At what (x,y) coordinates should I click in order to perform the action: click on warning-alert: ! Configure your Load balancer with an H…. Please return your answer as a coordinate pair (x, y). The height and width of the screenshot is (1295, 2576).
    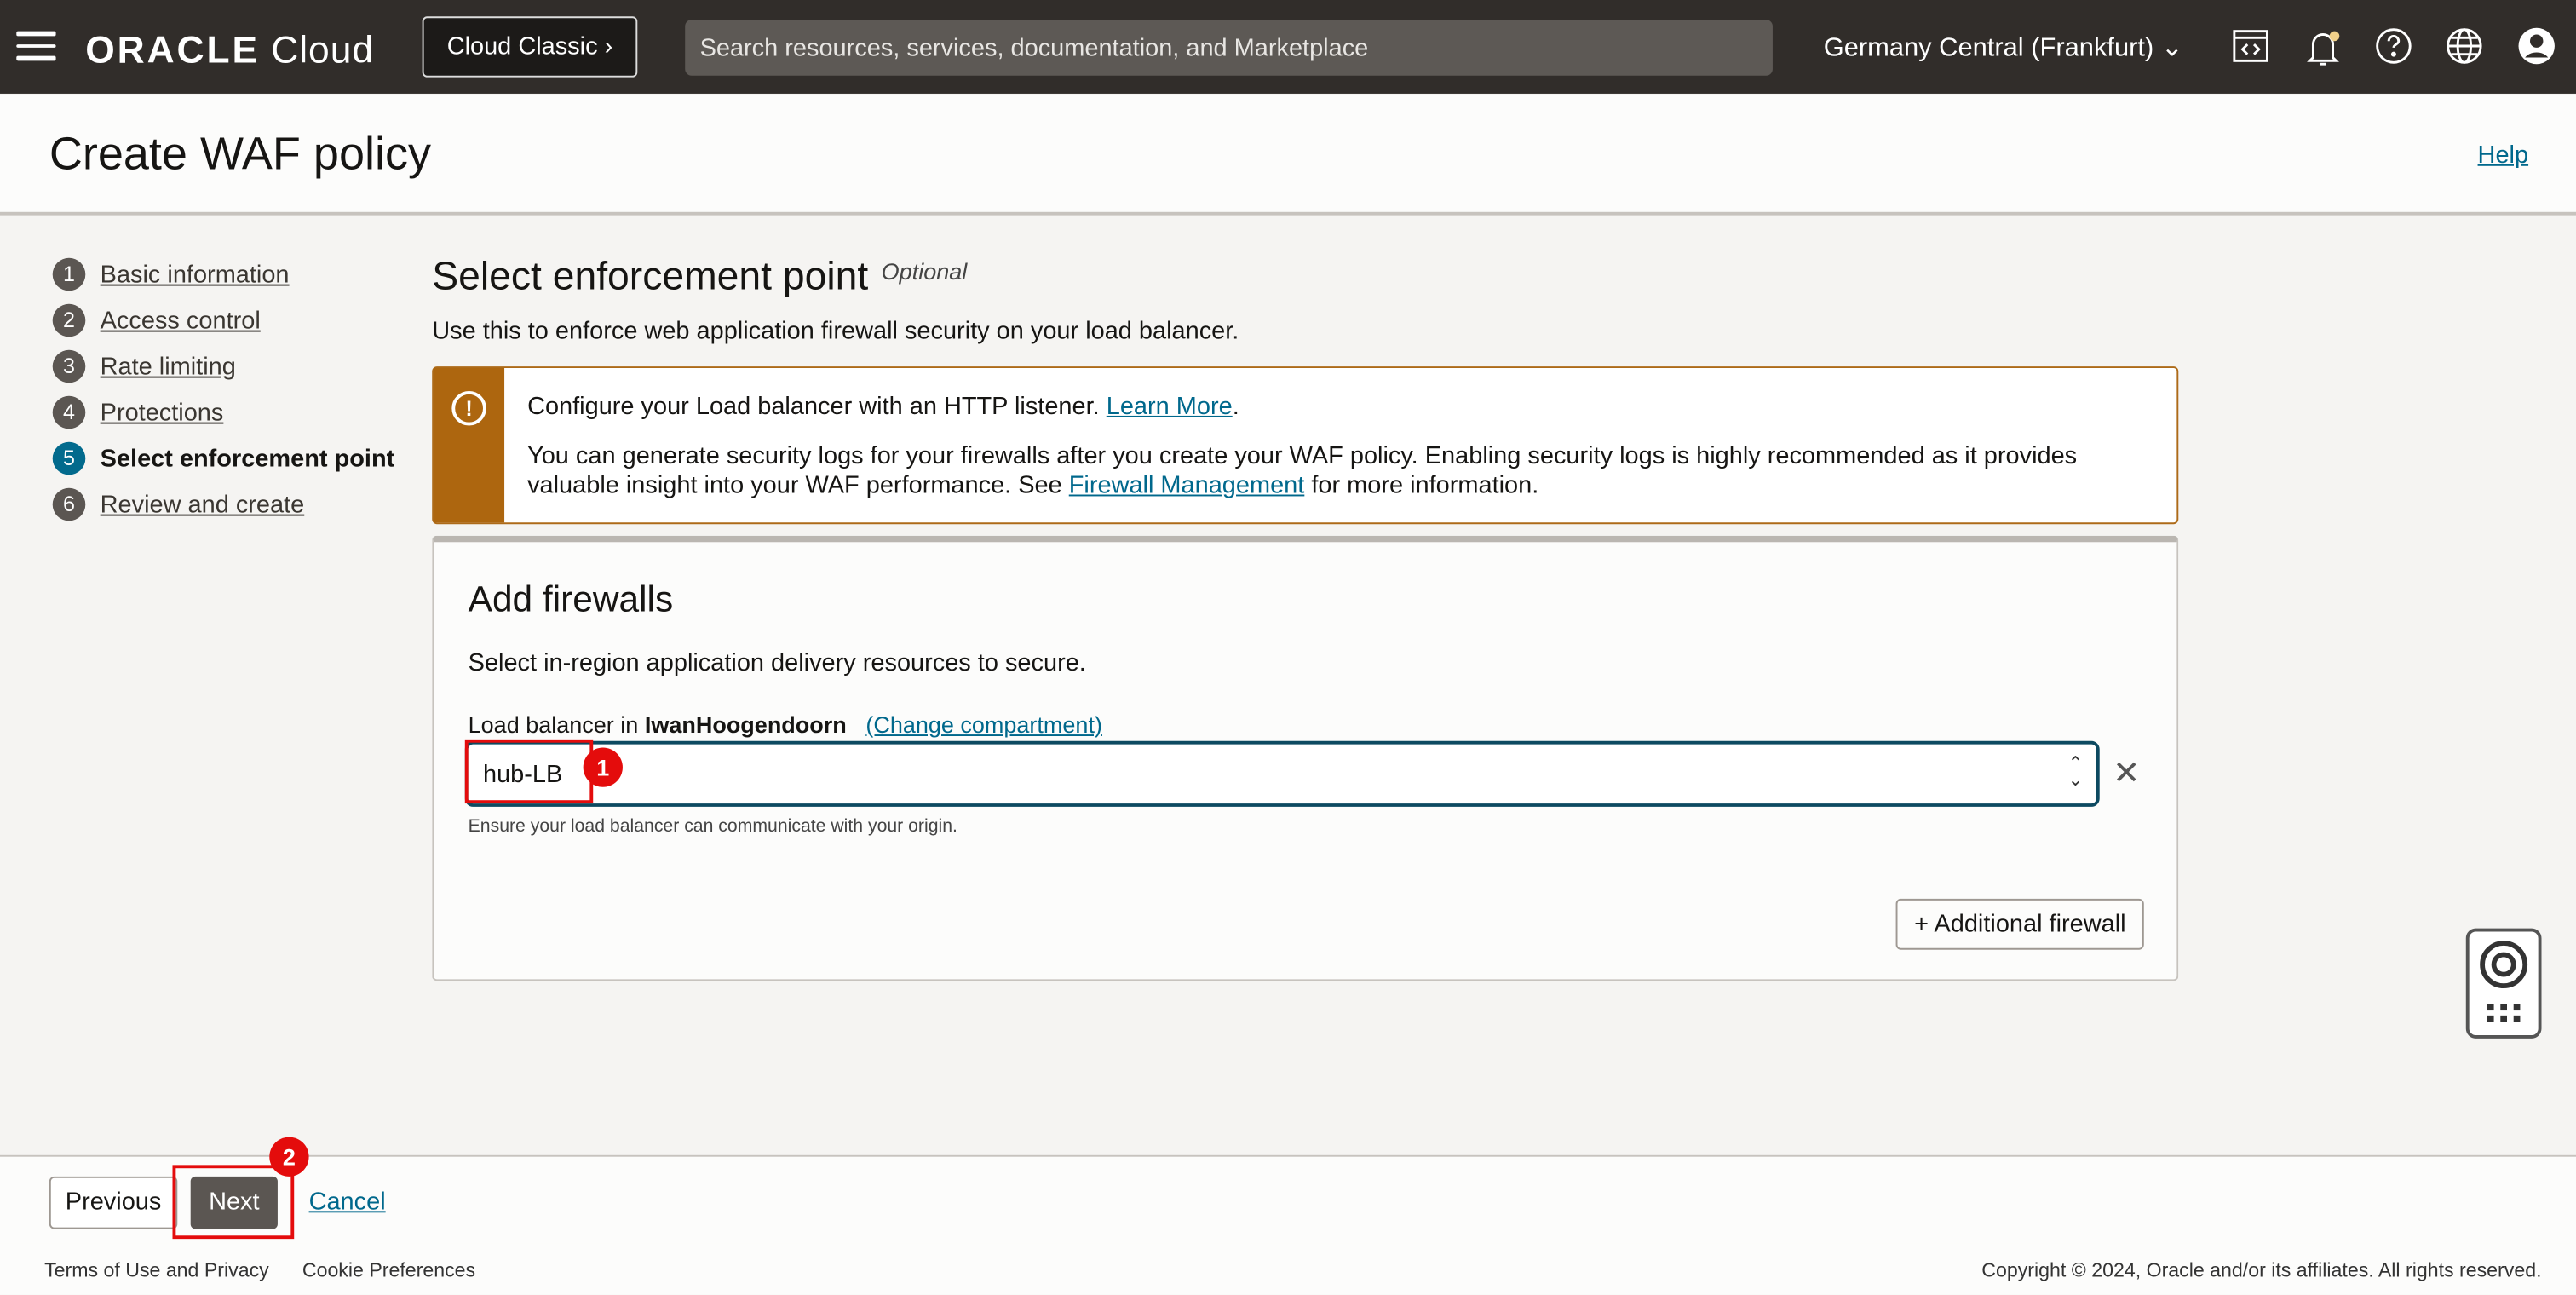
    Looking at the image, I should click on (1306, 446).